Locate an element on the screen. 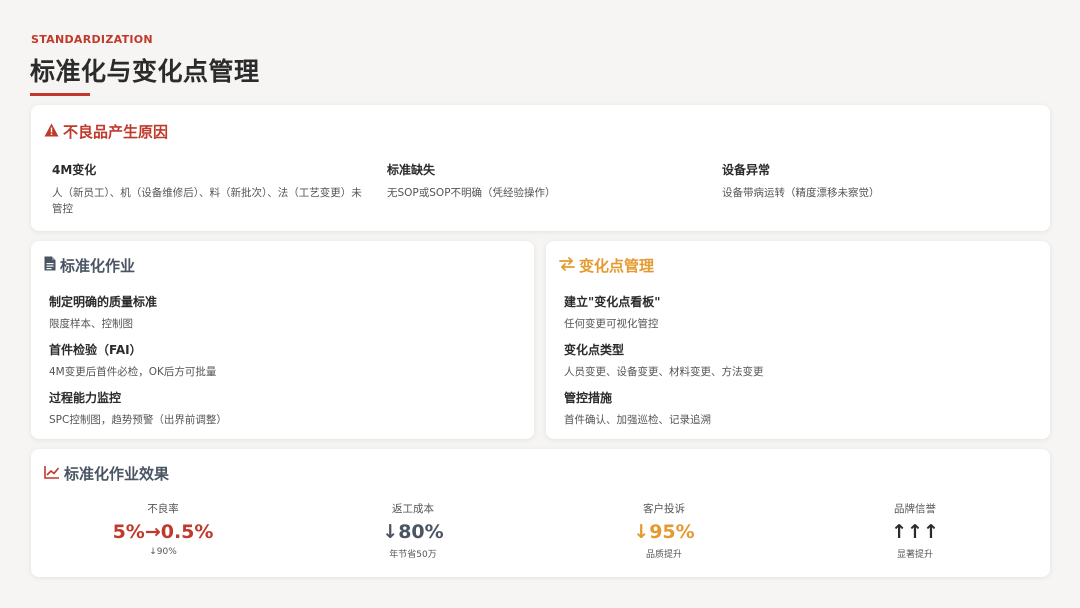 The height and width of the screenshot is (608, 1080). causes-header: 不良品产生原因 is located at coordinates (106, 131).